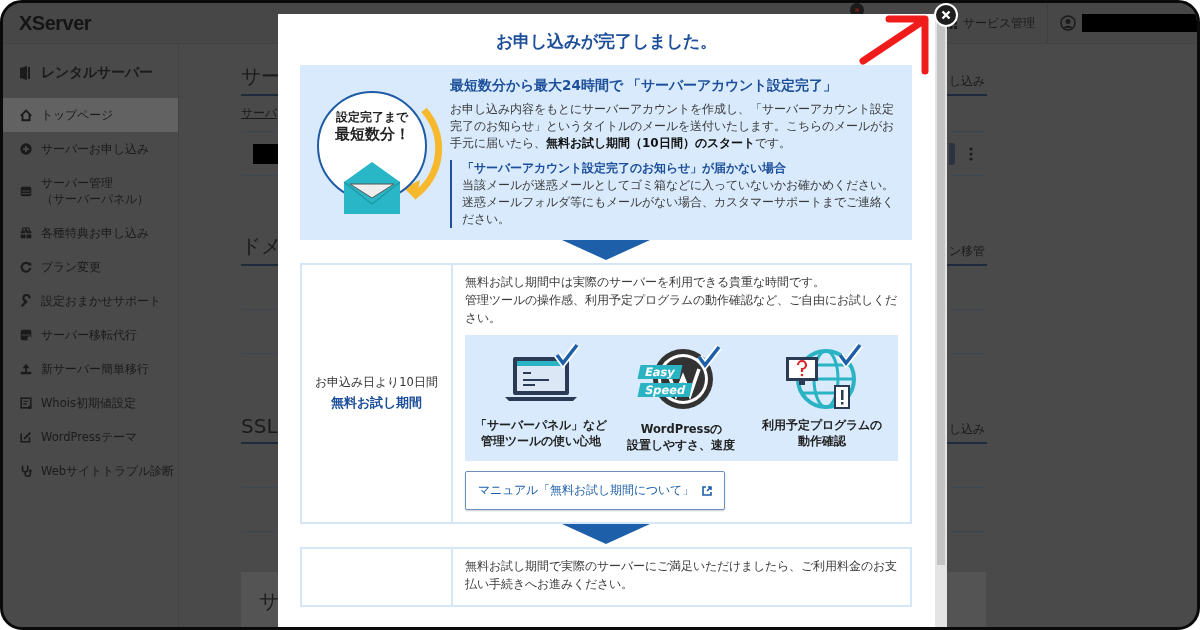  I want to click on manual-link-button: マニュアル「無料お試し期間について」, so click(595, 490).